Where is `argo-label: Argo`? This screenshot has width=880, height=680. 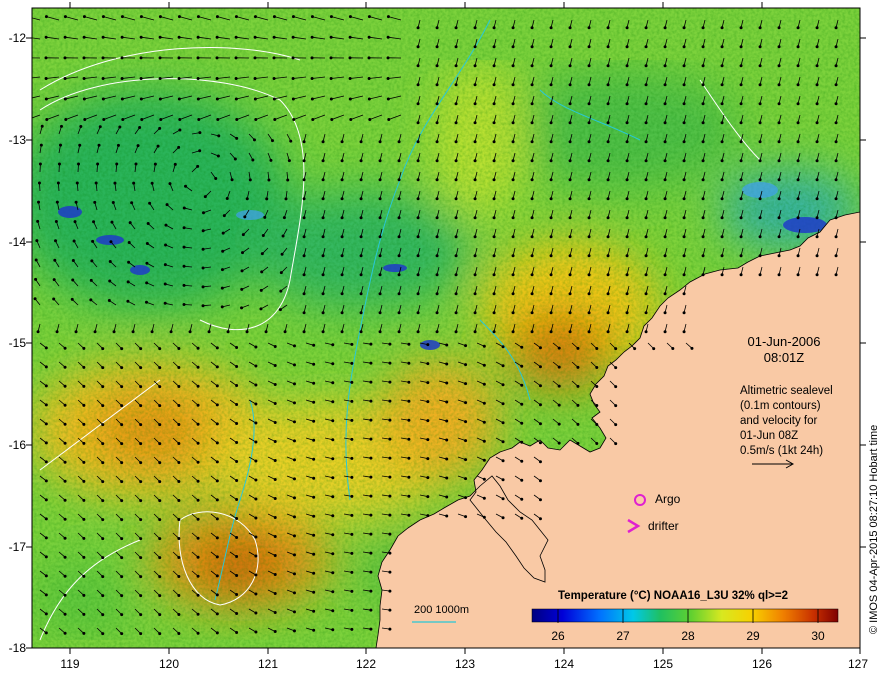 argo-label: Argo is located at coordinates (668, 499).